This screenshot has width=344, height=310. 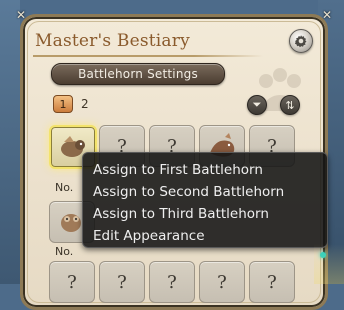 What do you see at coordinates (112, 41) in the screenshot?
I see `window-title: Master's Bestiary` at bounding box center [112, 41].